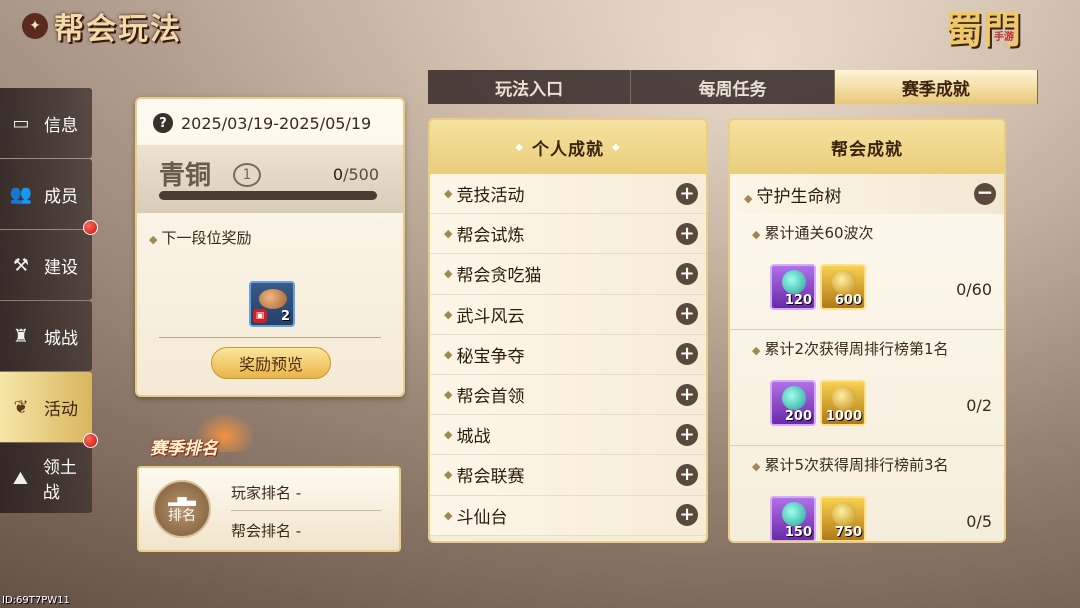 The image size is (1080, 608). Describe the element at coordinates (118, 29) in the screenshot. I see `page-title: 帮会玩法` at that location.